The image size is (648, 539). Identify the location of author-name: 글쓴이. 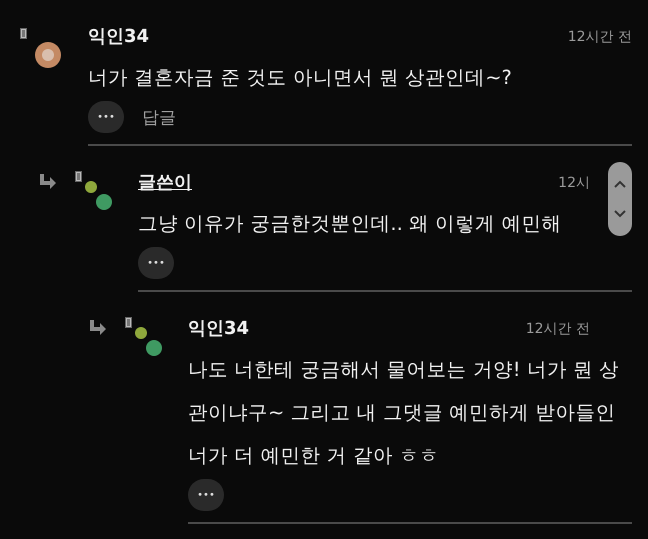
(165, 183).